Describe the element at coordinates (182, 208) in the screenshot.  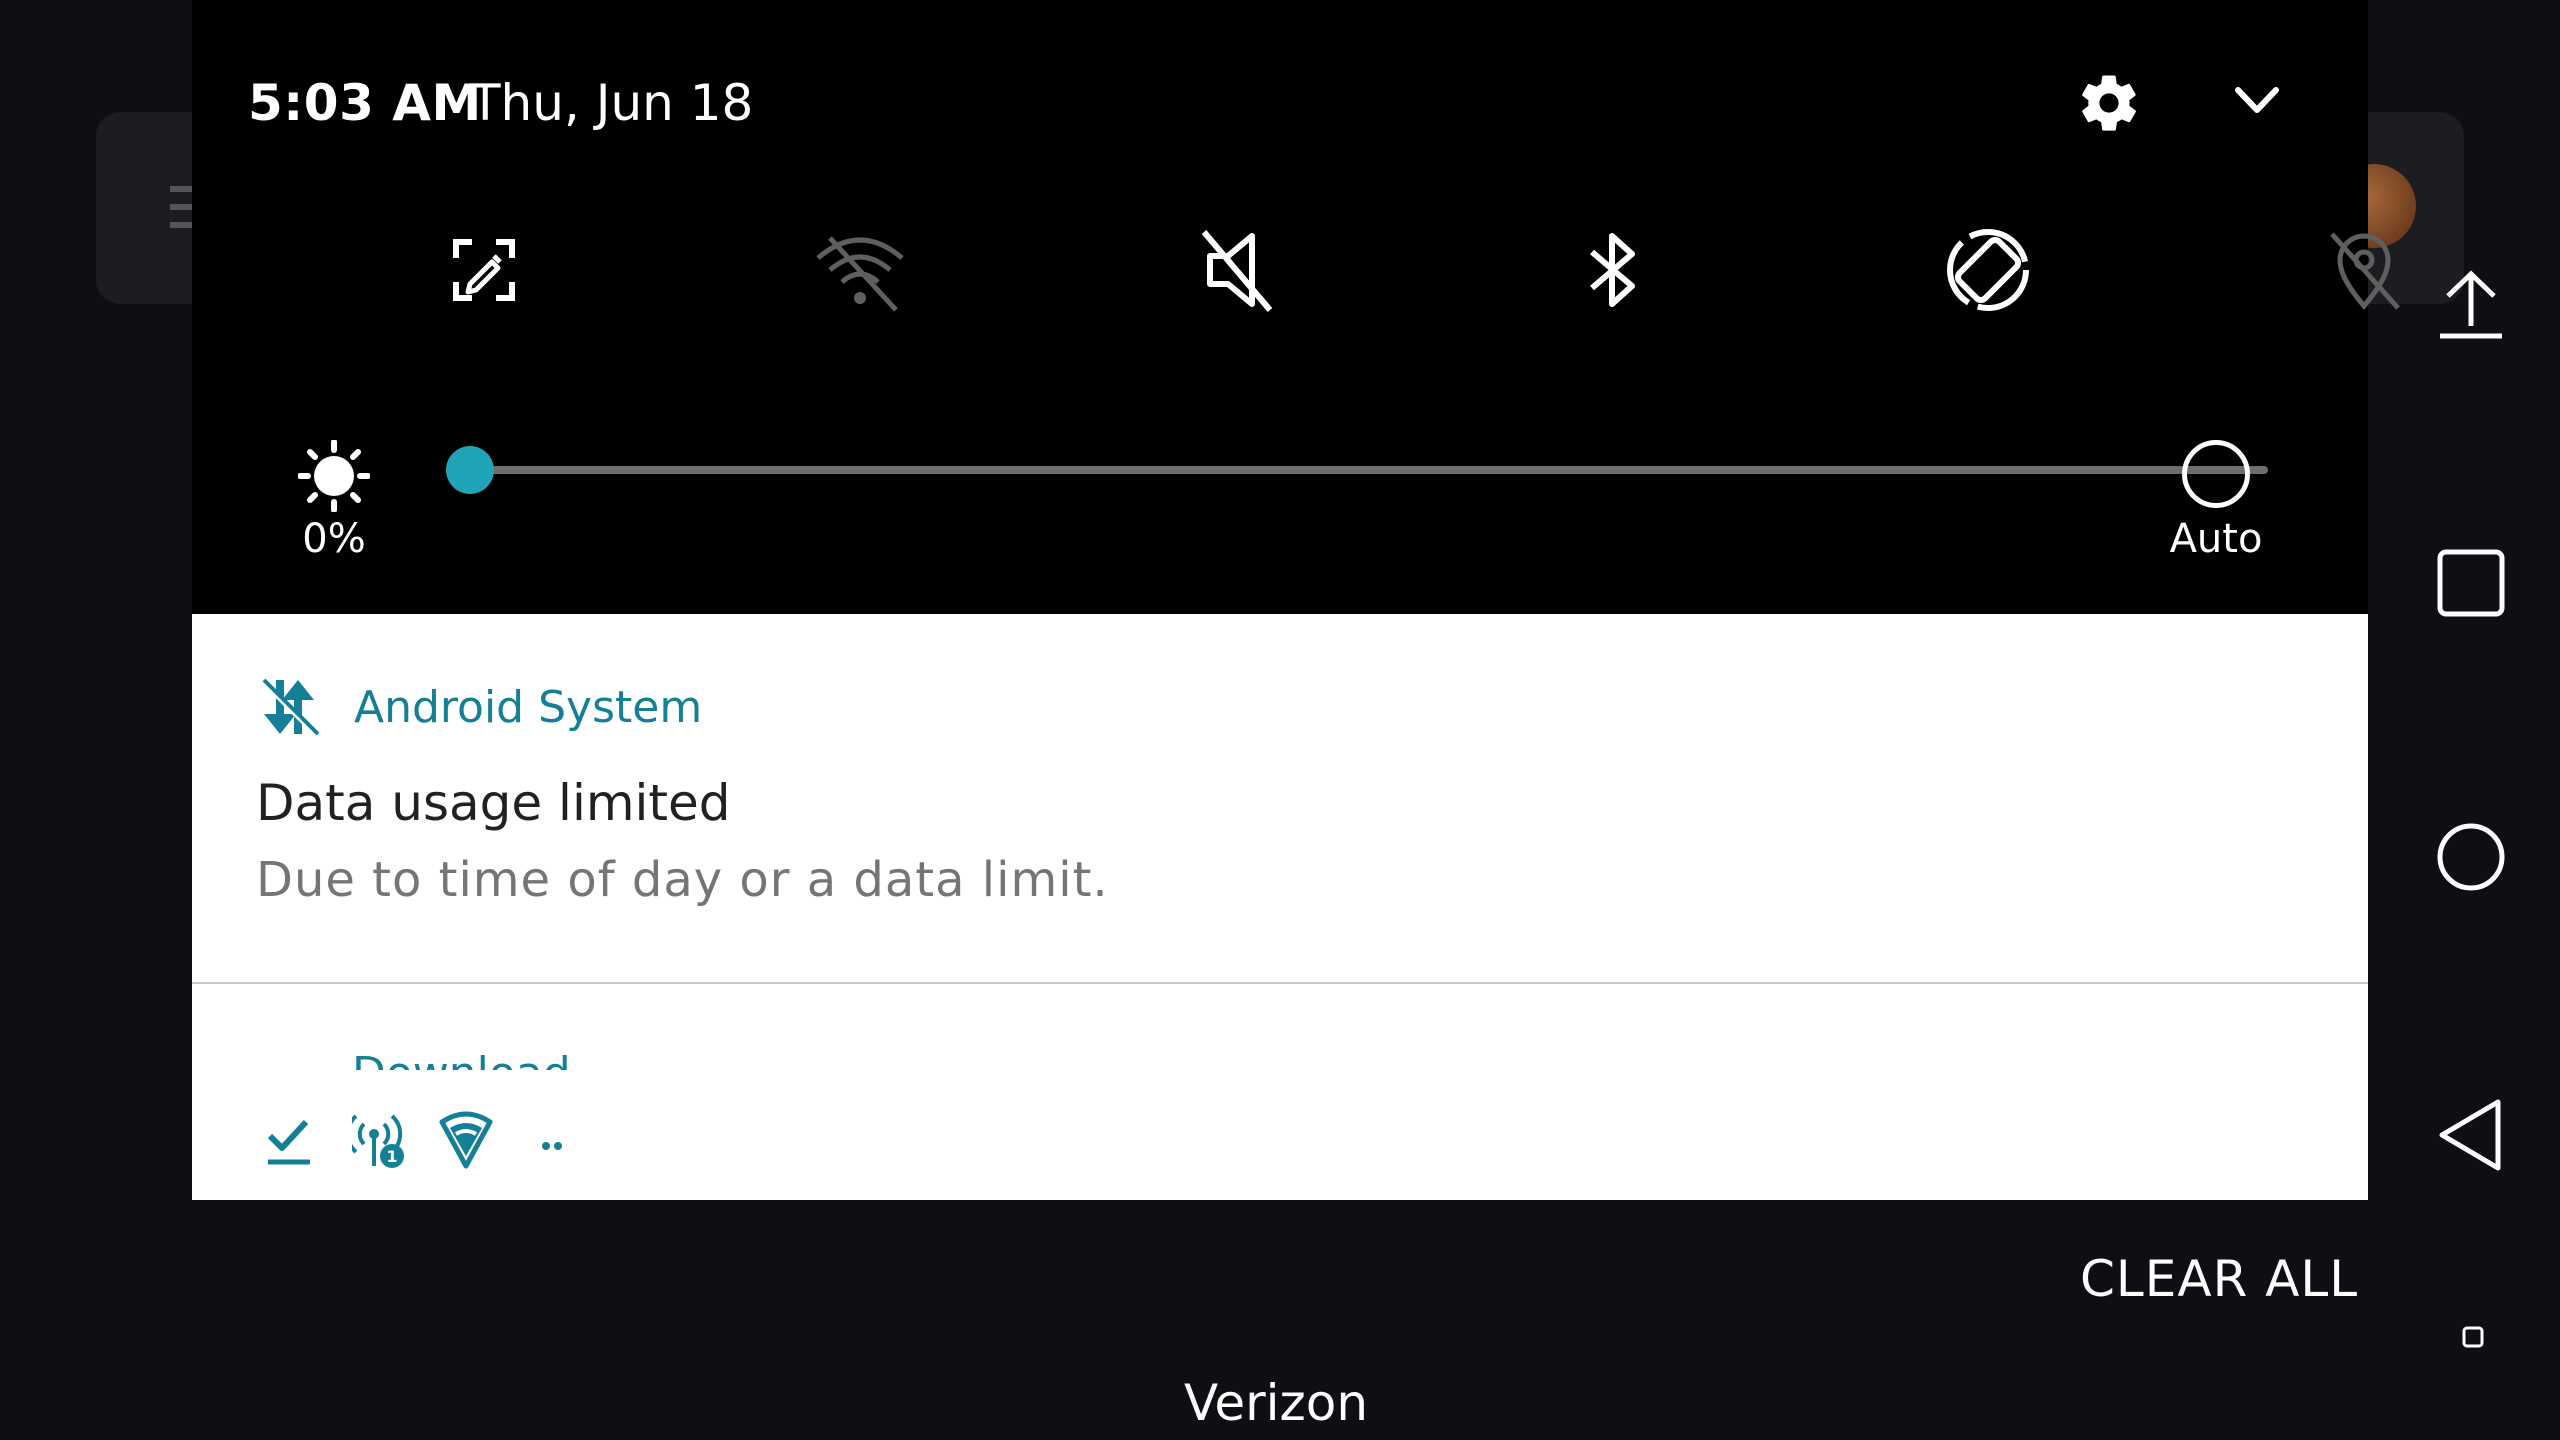
I see `background-menu-icon` at that location.